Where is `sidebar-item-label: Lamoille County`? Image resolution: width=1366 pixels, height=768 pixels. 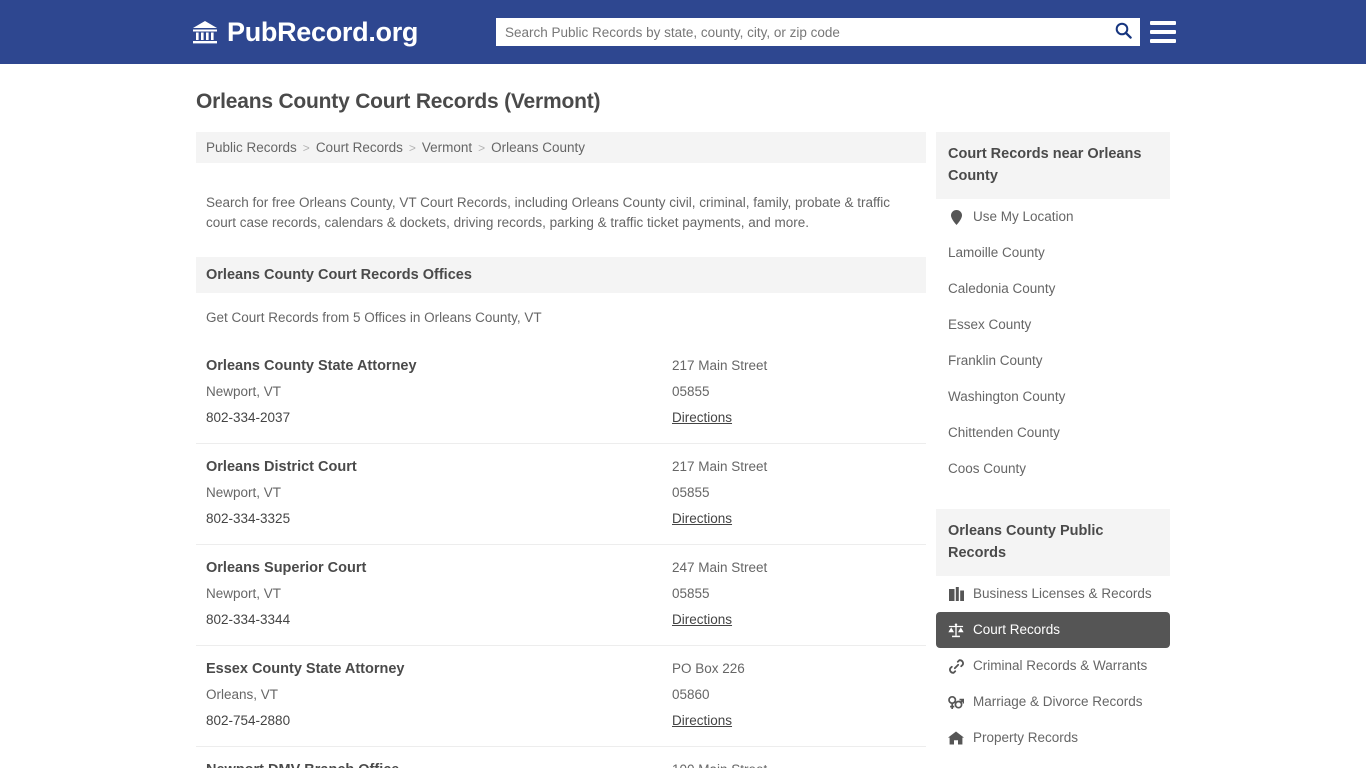
sidebar-item-label: Lamoille County is located at coordinates (996, 252).